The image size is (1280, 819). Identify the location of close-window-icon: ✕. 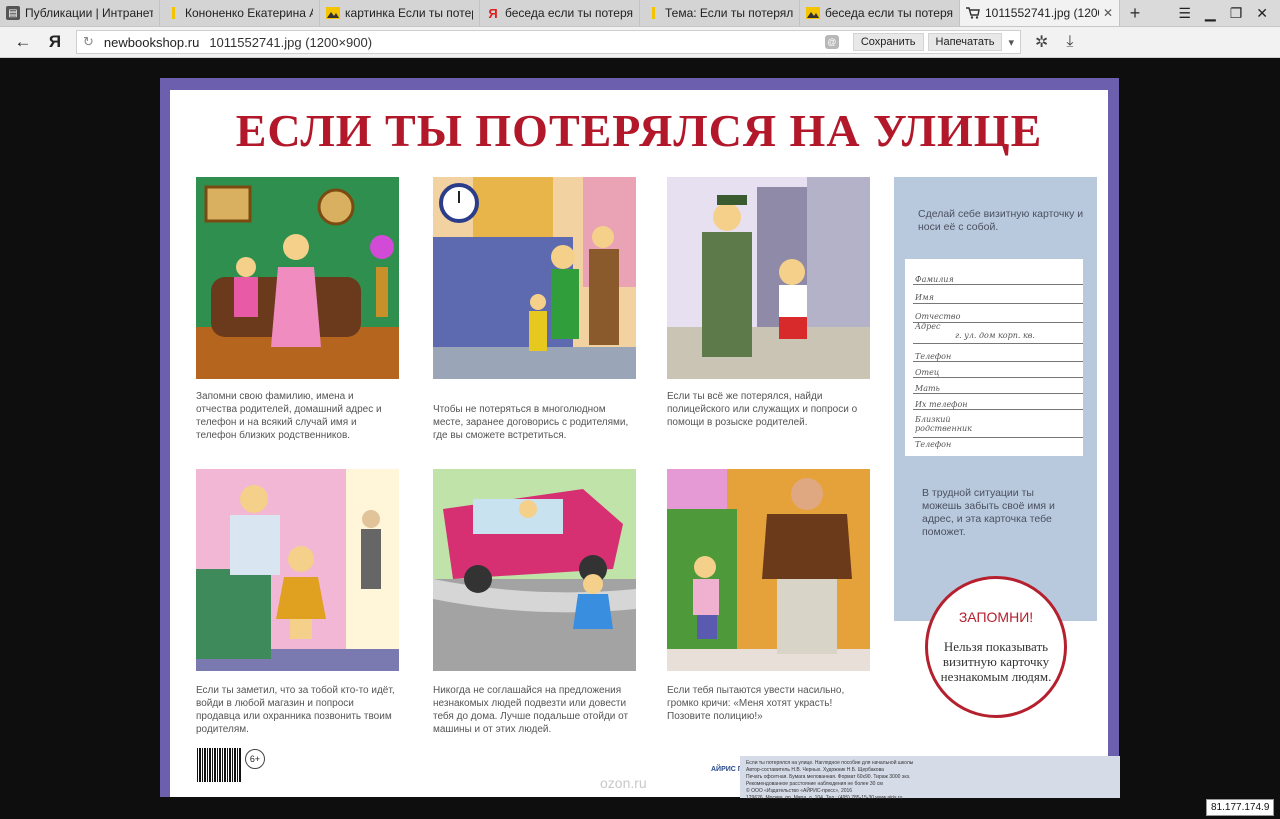
(1262, 13).